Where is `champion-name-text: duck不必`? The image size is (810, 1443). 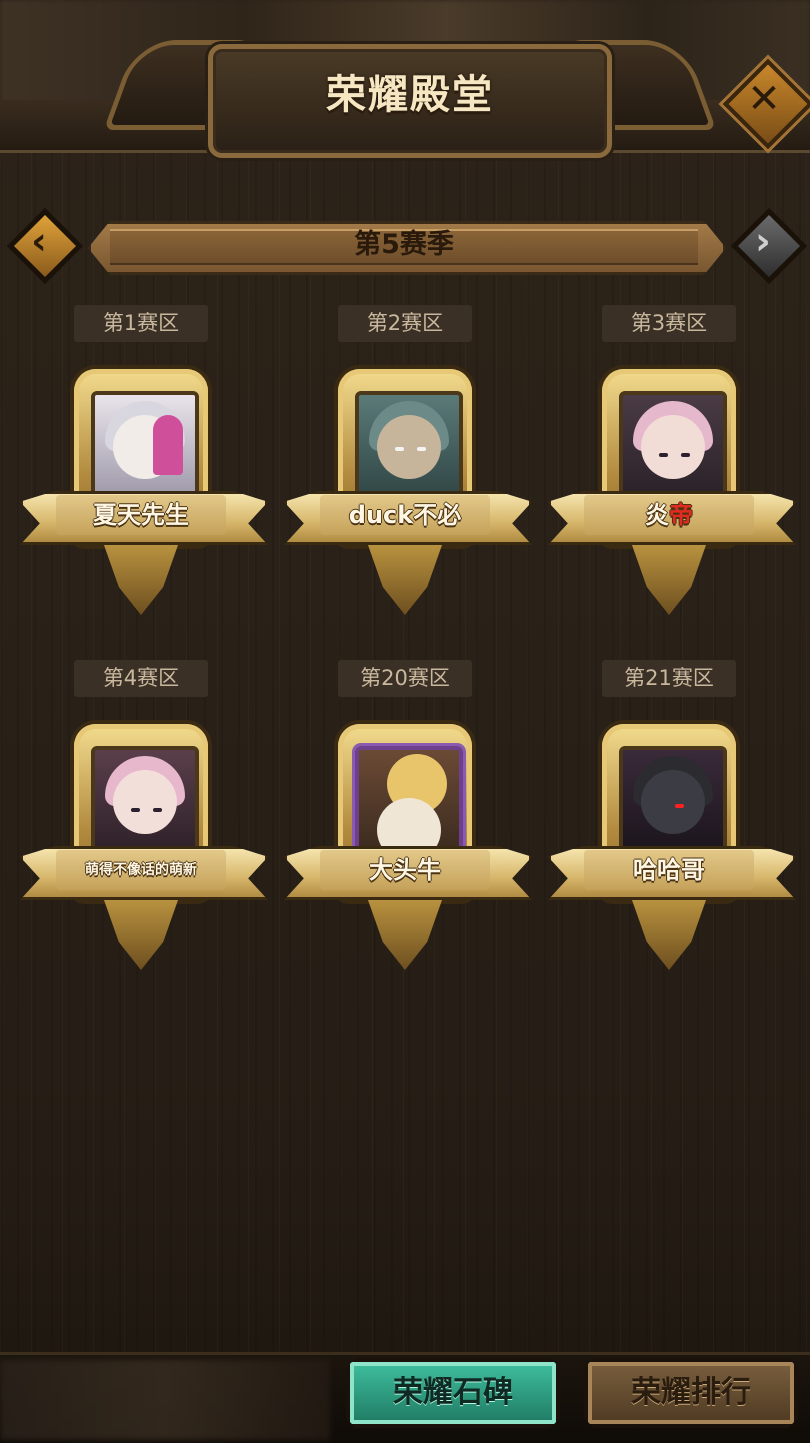 champion-name-text: duck不必 is located at coordinates (405, 515).